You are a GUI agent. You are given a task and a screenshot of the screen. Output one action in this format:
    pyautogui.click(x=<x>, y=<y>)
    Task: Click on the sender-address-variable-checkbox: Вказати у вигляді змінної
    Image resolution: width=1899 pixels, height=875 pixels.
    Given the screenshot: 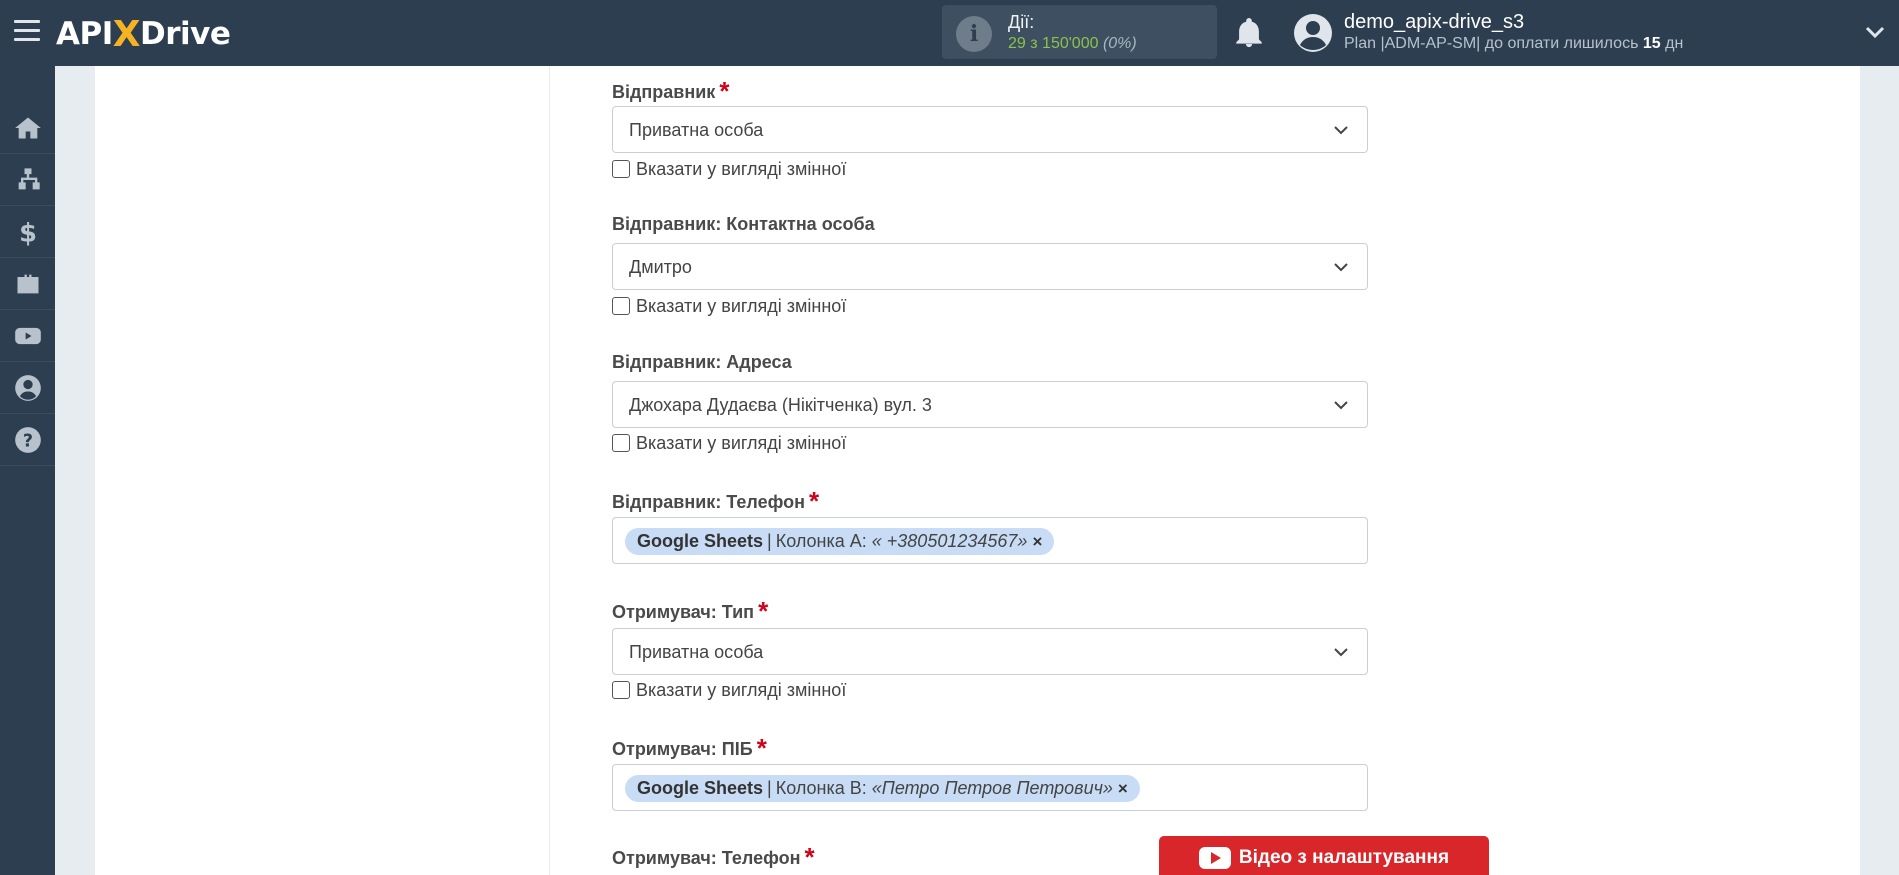 What is the action you would take?
    pyautogui.click(x=729, y=443)
    